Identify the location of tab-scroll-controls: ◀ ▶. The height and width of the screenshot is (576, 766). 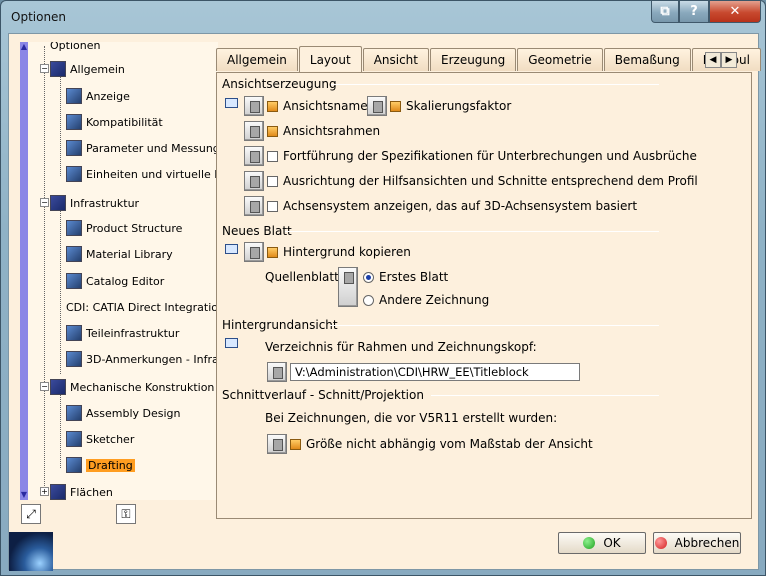
(721, 60).